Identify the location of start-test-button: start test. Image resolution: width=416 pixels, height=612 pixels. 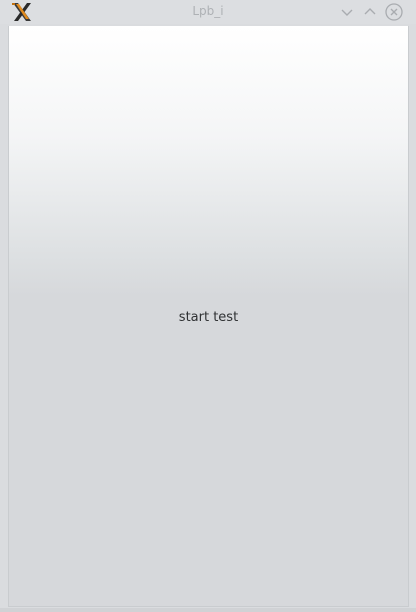
(208, 317).